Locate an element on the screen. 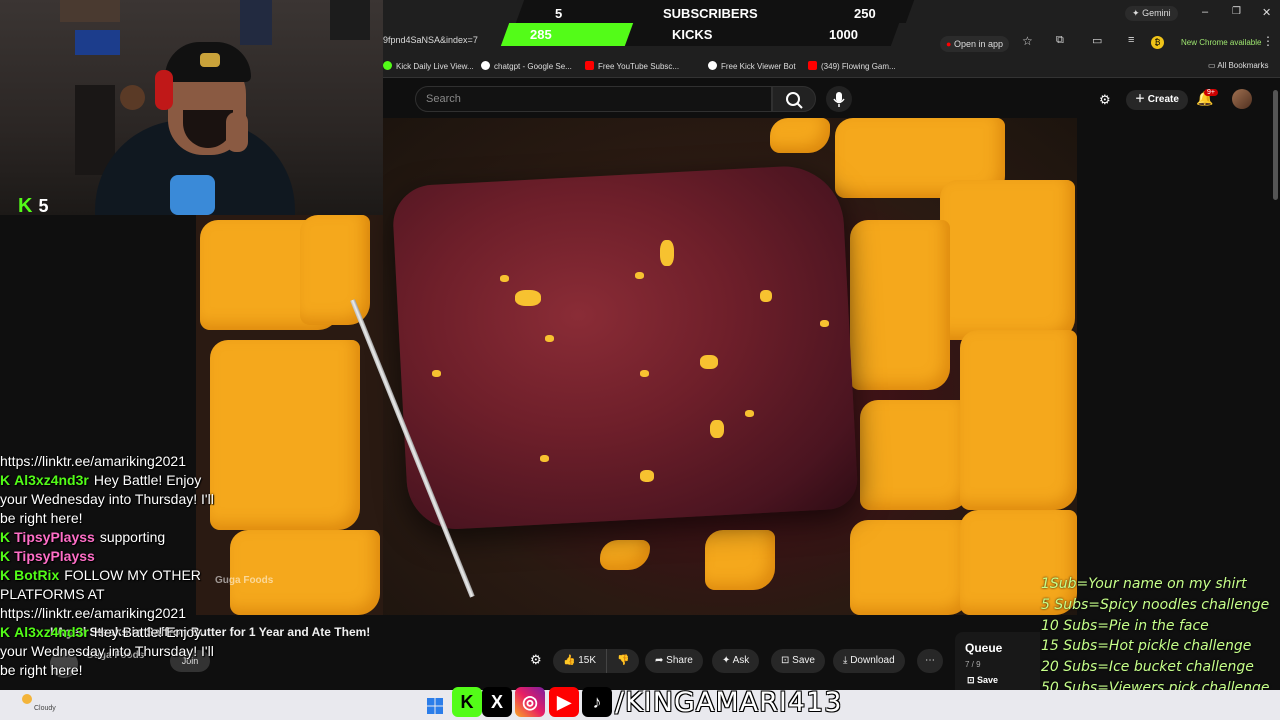  cast-icon: ▭ is located at coordinates (1097, 40).